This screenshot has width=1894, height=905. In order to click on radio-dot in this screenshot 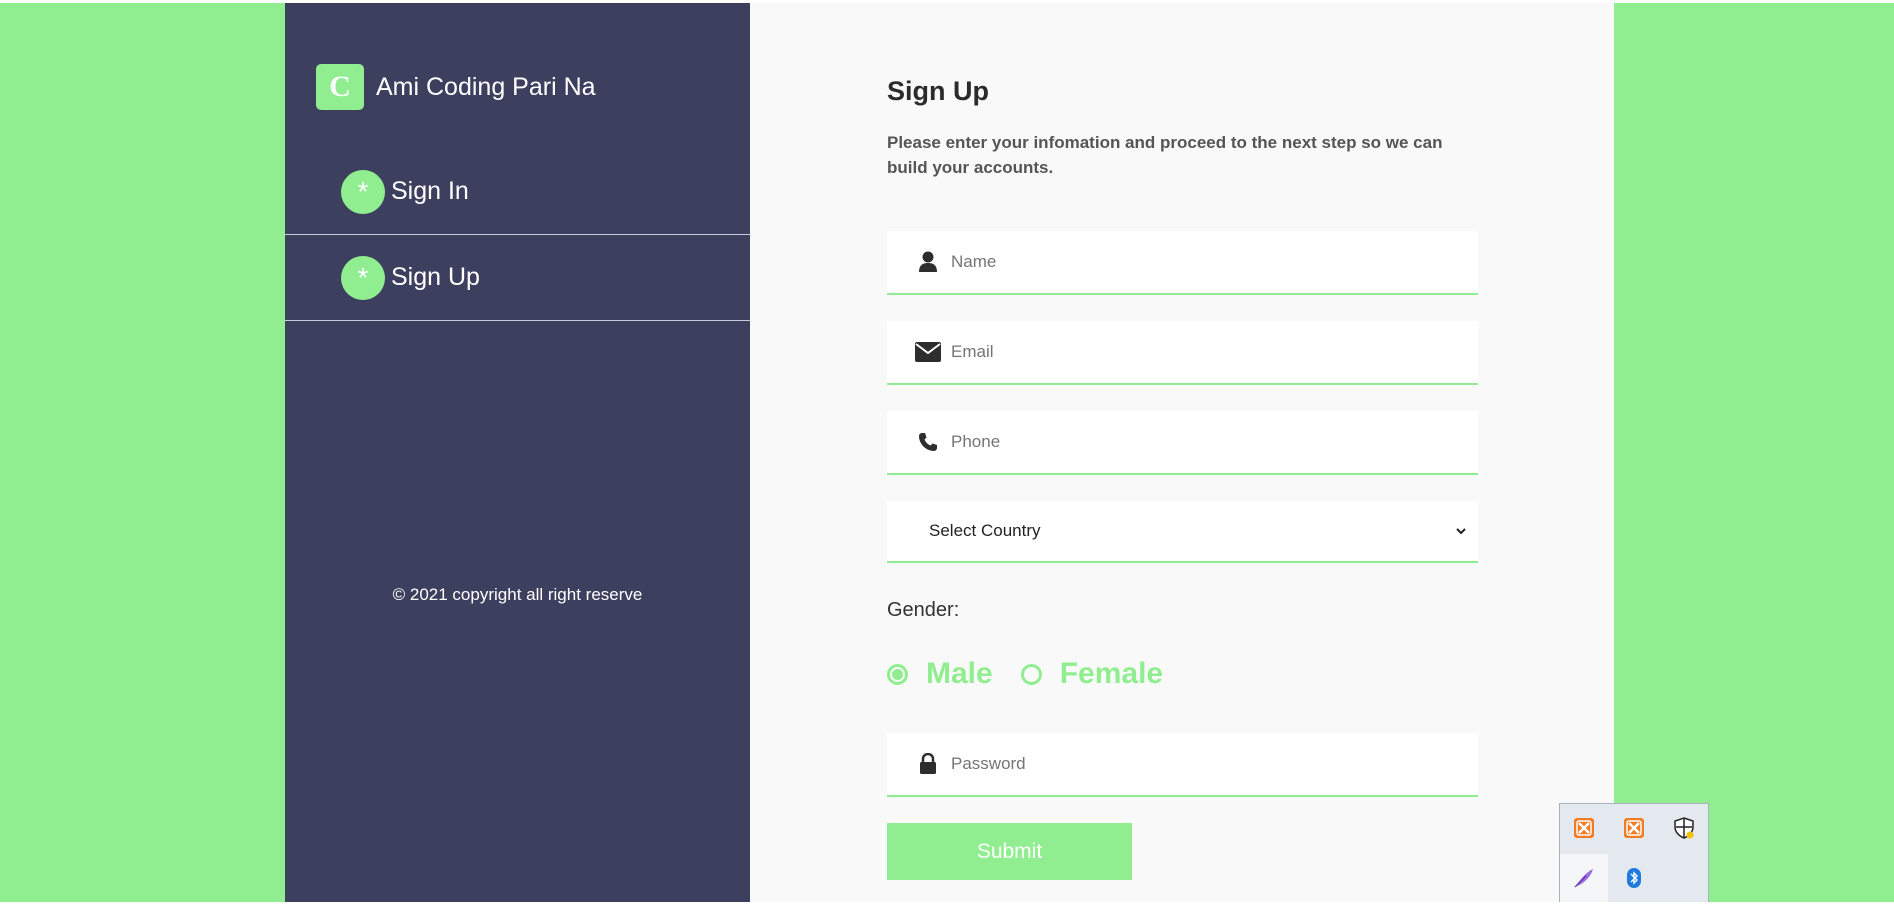, I will do `click(897, 674)`.